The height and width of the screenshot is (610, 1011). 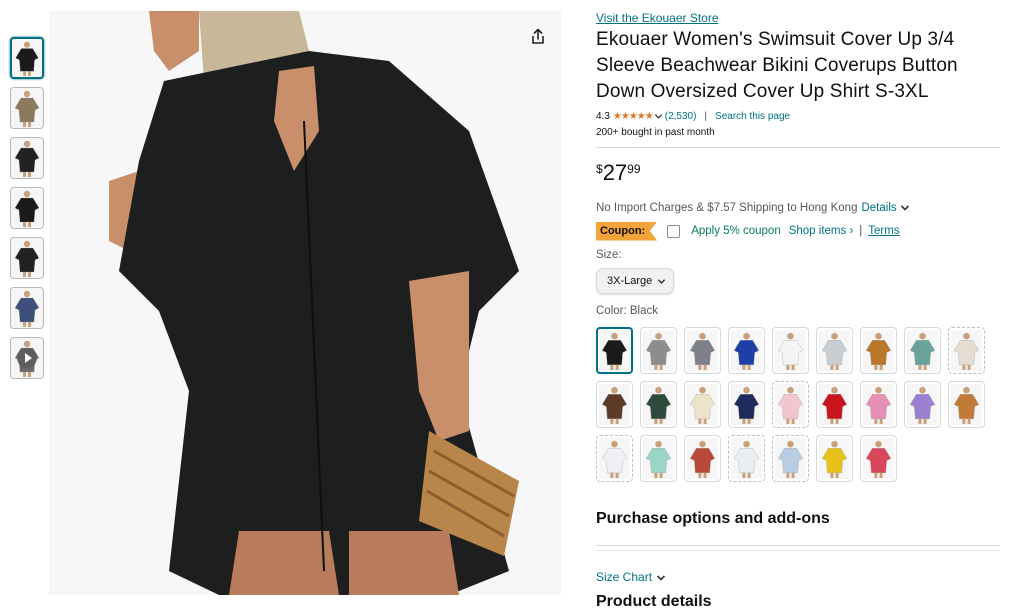 I want to click on color-label: Color: Black, so click(x=627, y=311).